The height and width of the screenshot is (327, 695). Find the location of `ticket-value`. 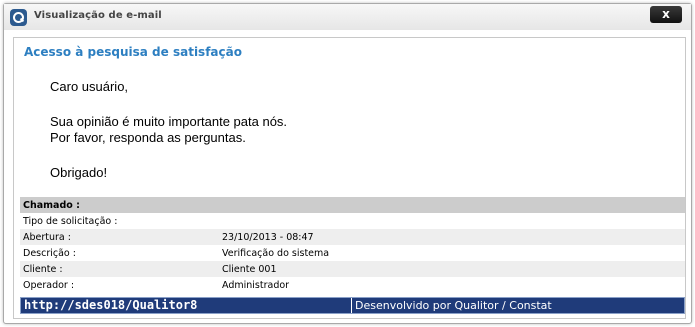

ticket-value is located at coordinates (452, 205).